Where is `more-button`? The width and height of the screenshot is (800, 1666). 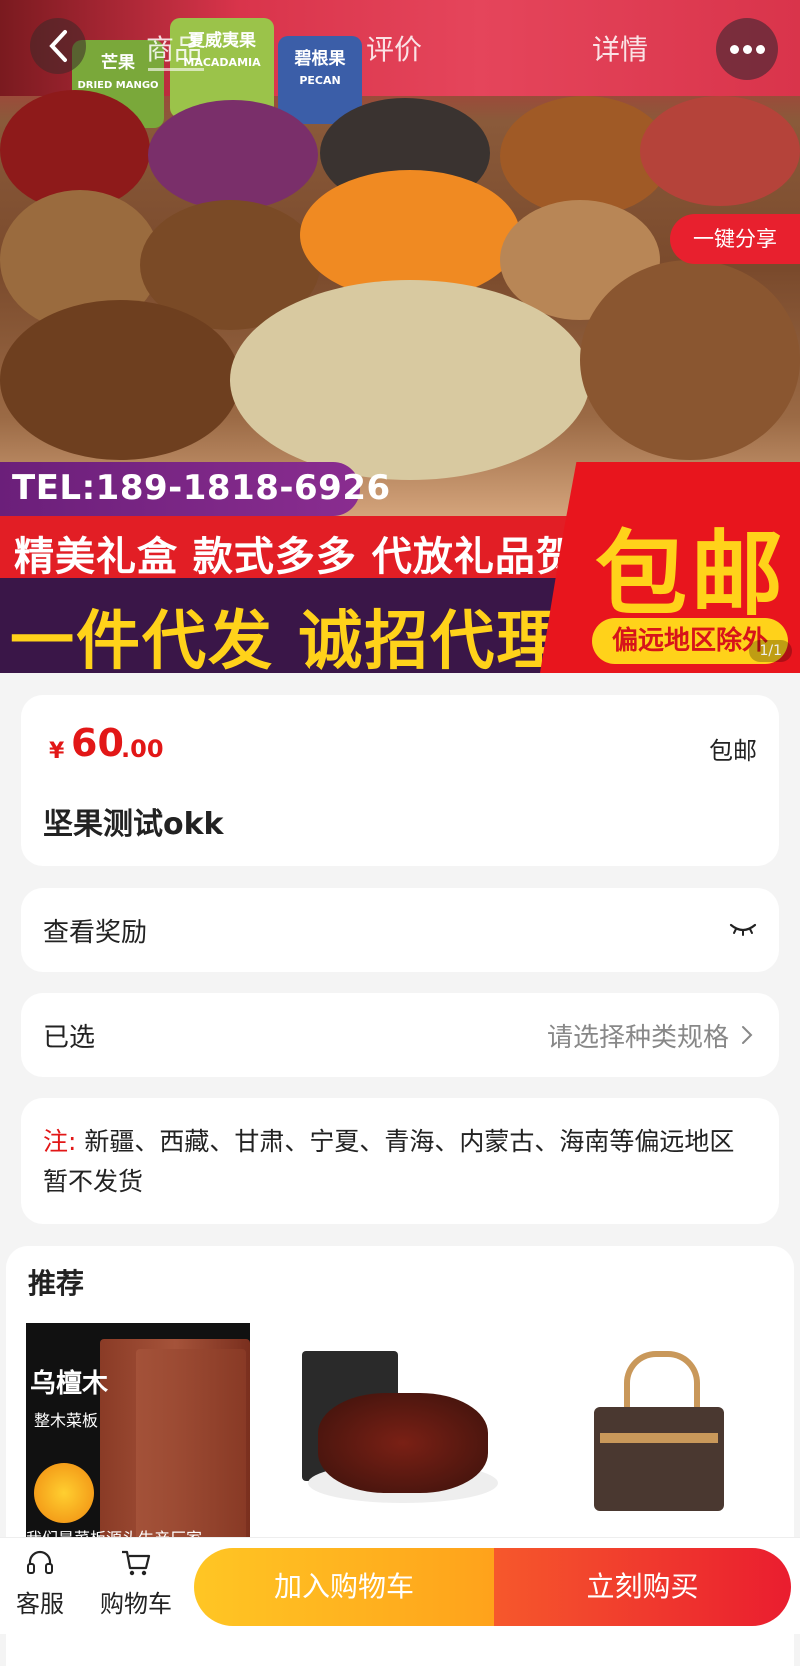 more-button is located at coordinates (747, 49).